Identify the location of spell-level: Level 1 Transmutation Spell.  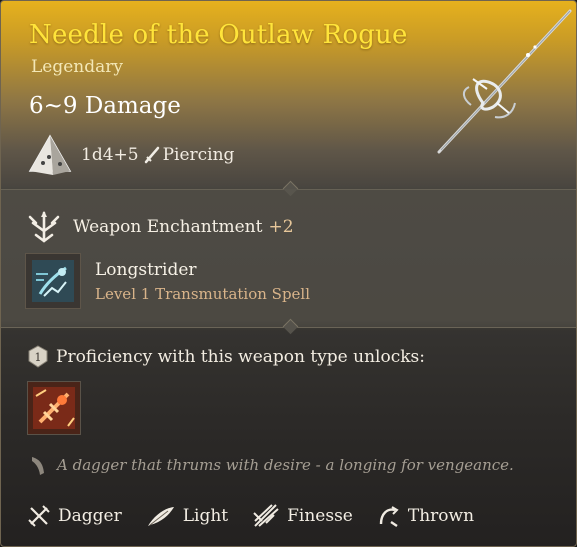
(203, 294).